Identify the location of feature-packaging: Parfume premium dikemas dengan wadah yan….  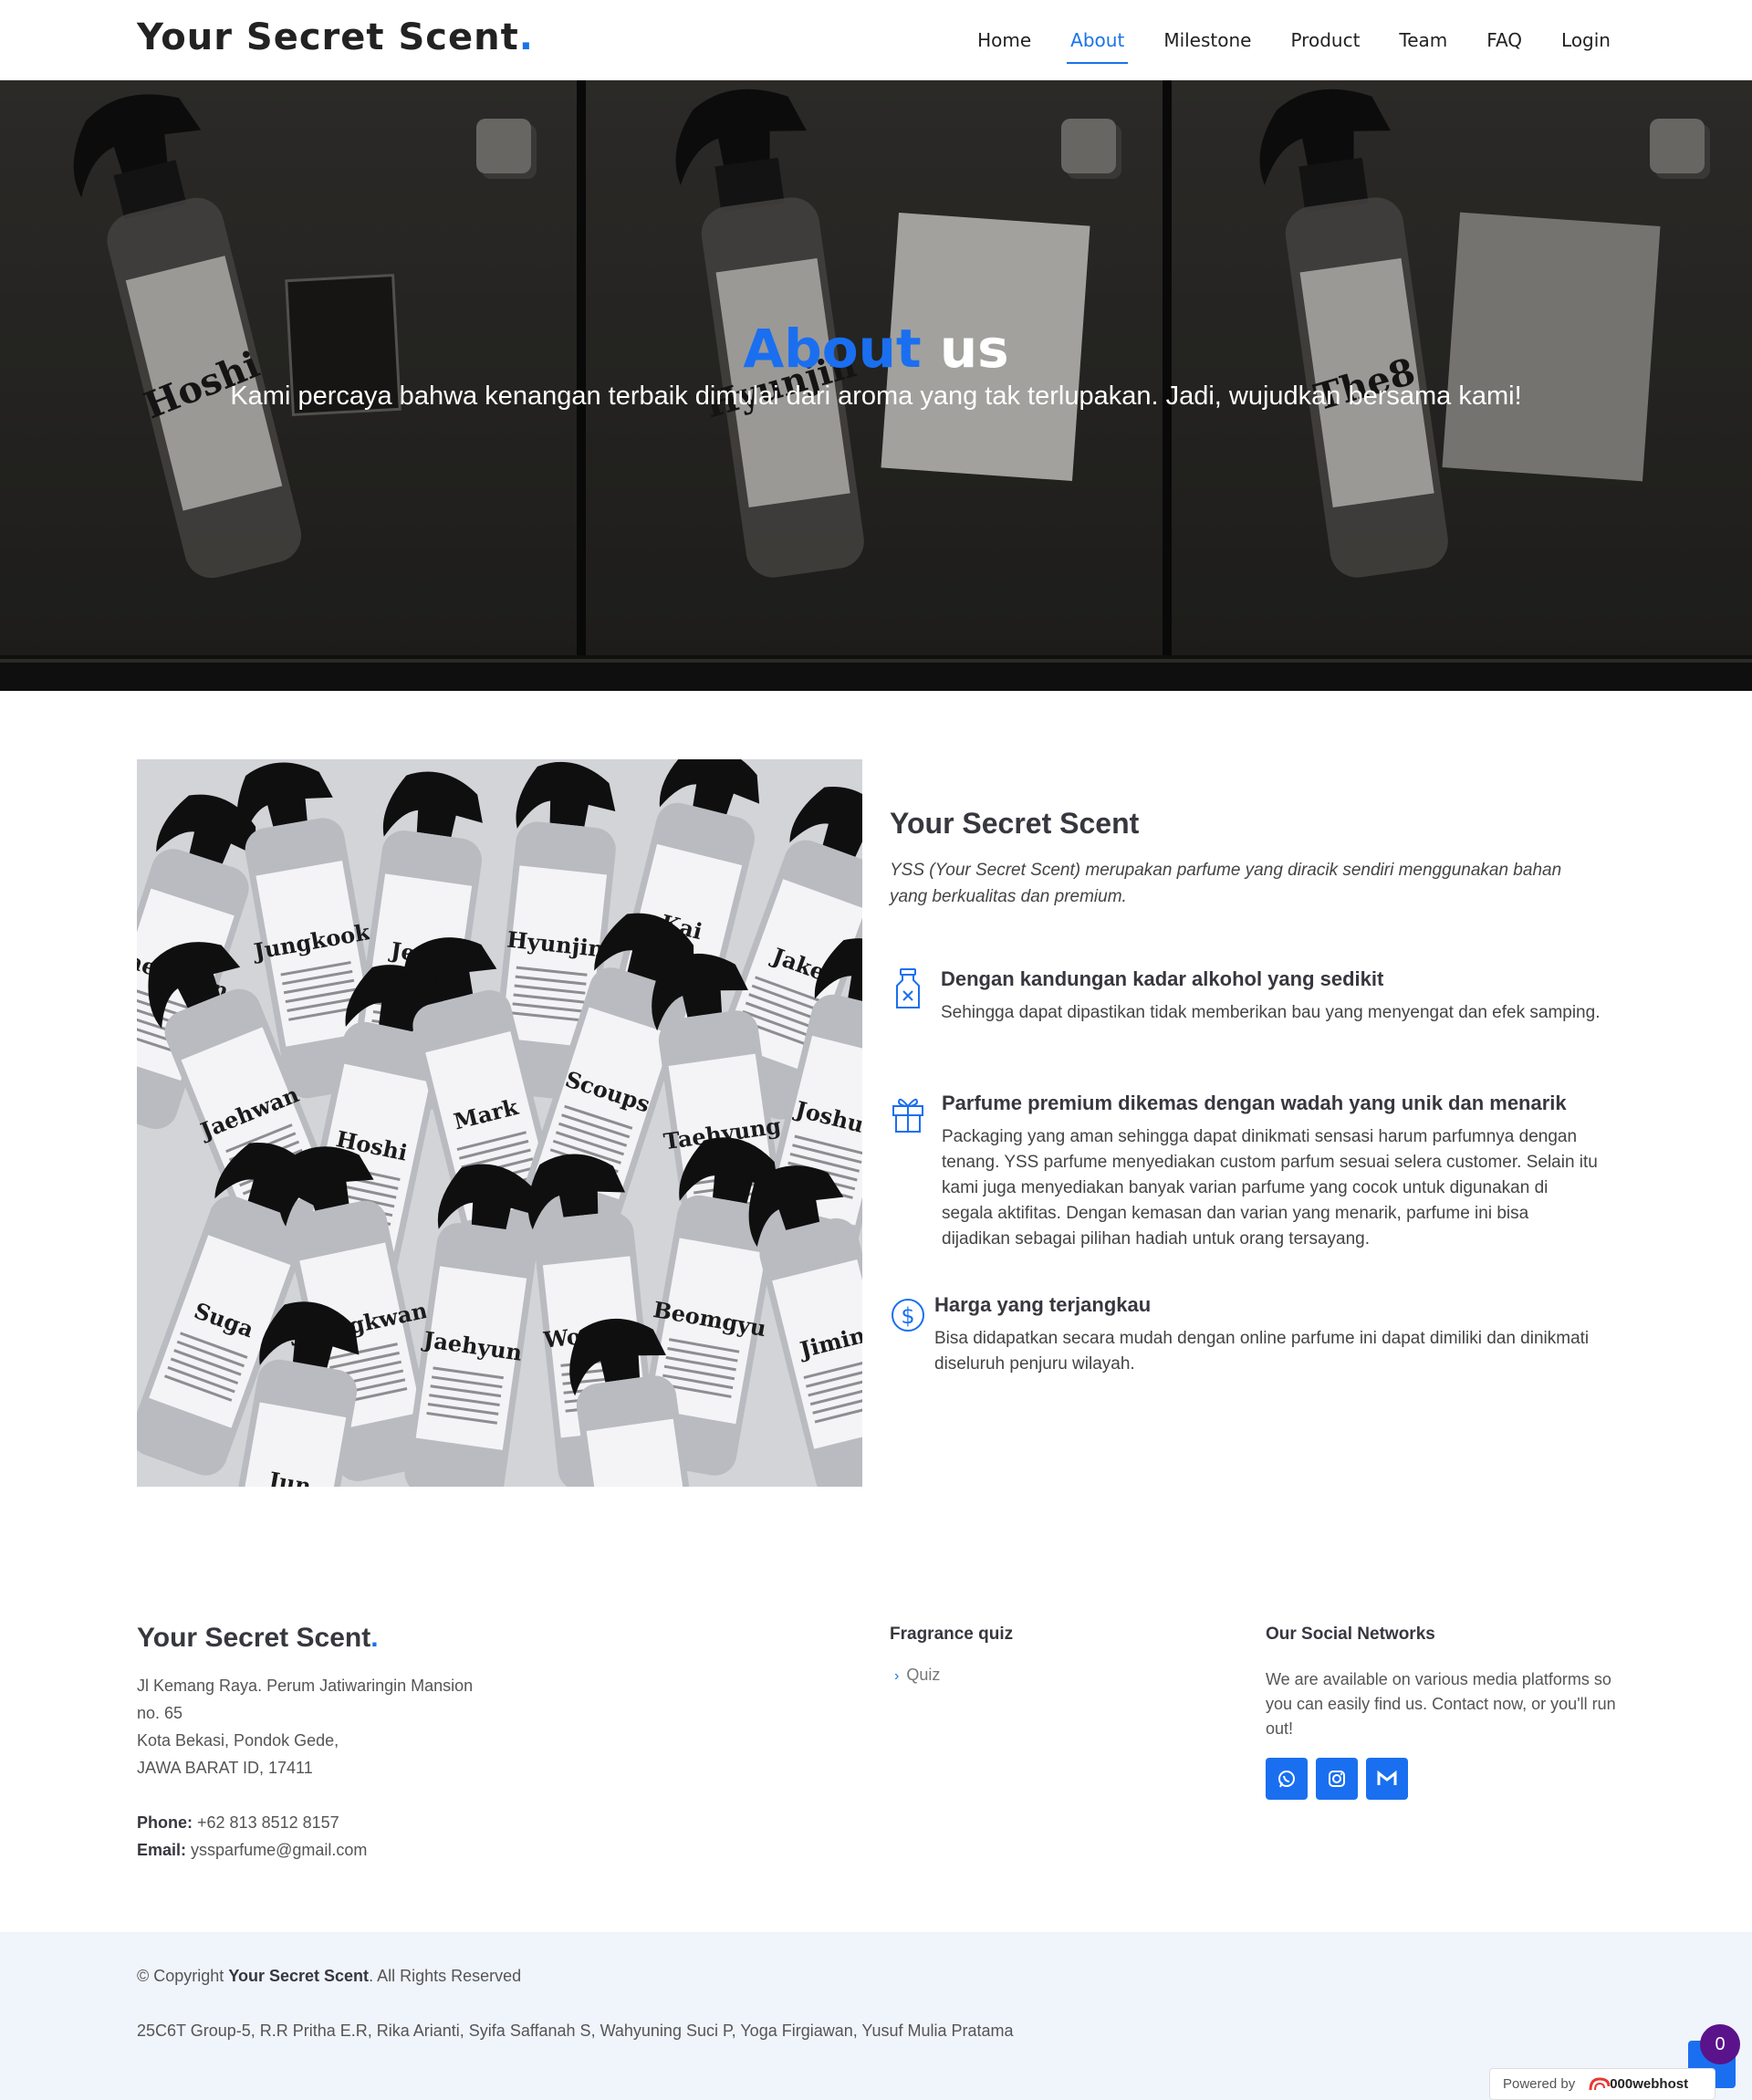
(1245, 1172).